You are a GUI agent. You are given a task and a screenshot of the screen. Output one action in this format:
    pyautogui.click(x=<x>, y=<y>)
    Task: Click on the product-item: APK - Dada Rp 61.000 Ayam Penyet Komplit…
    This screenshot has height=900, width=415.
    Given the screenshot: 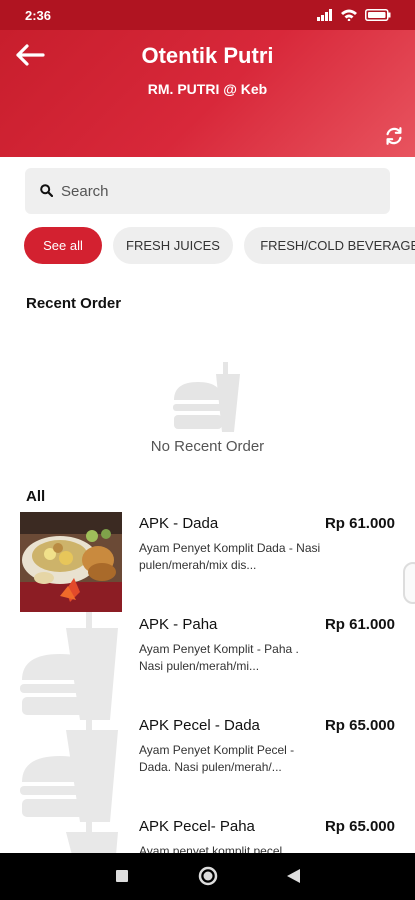 What is the action you would take?
    pyautogui.click(x=207, y=562)
    